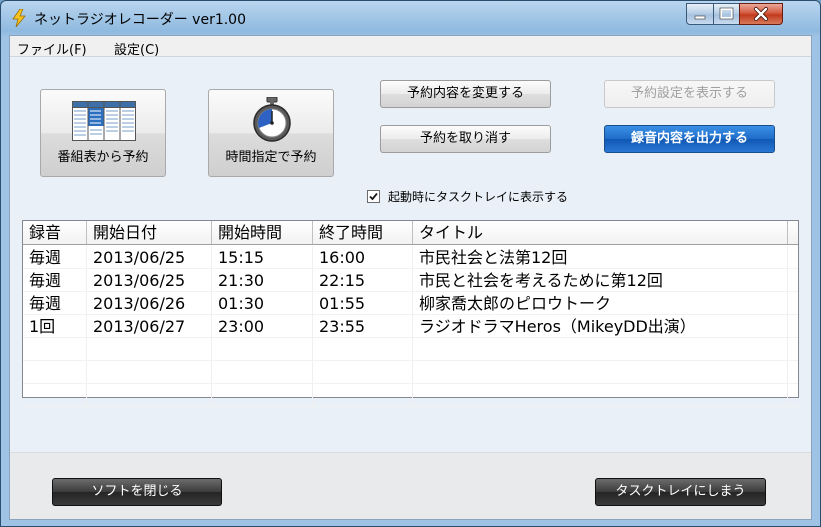  Describe the element at coordinates (600, 232) in the screenshot. I see `column-header-title: タイトル` at that location.